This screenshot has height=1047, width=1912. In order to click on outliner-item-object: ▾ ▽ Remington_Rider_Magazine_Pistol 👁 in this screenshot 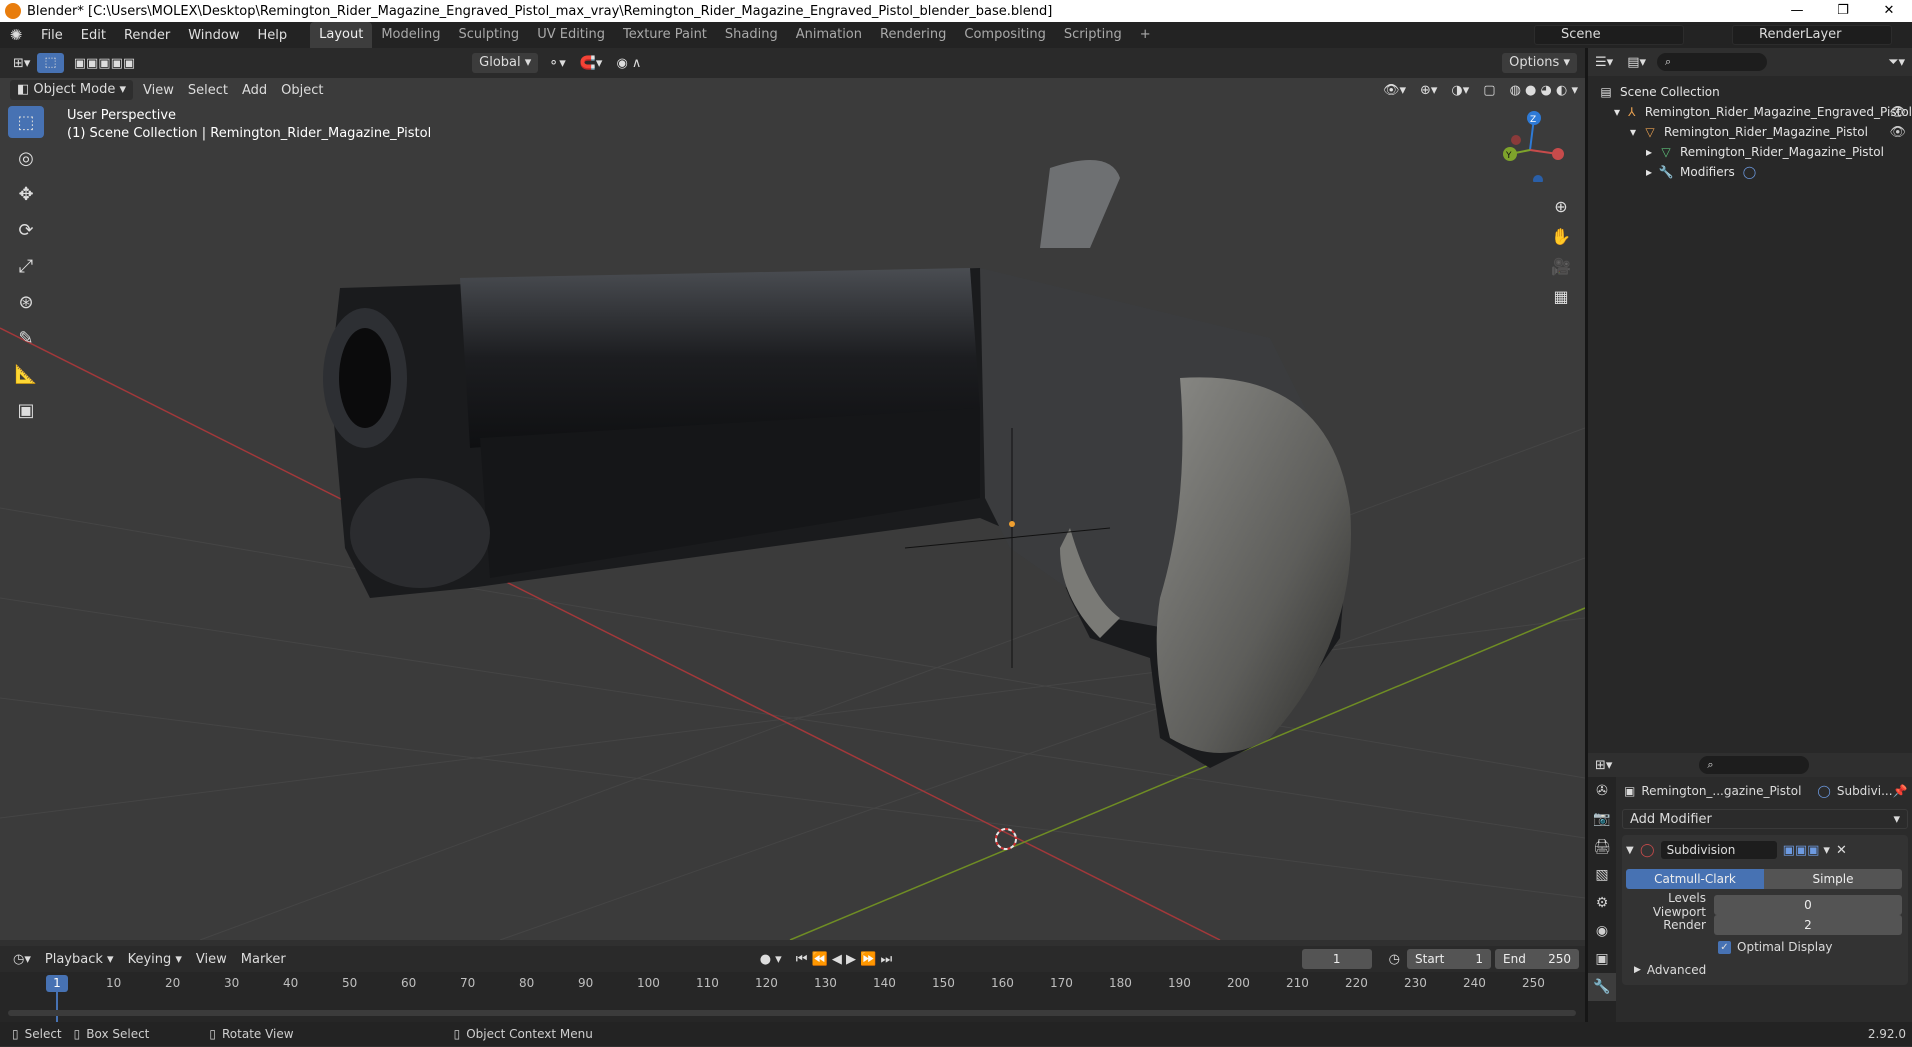, I will do `click(1750, 132)`.